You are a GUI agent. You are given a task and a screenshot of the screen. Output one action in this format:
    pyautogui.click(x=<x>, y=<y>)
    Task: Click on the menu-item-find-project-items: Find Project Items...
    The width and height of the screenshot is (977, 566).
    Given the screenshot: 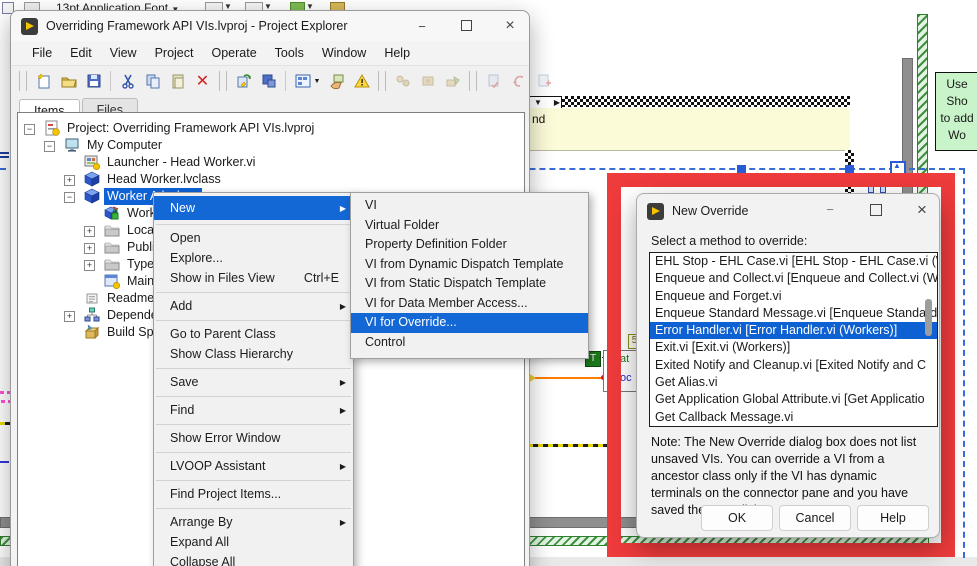 What is the action you would take?
    pyautogui.click(x=253, y=494)
    